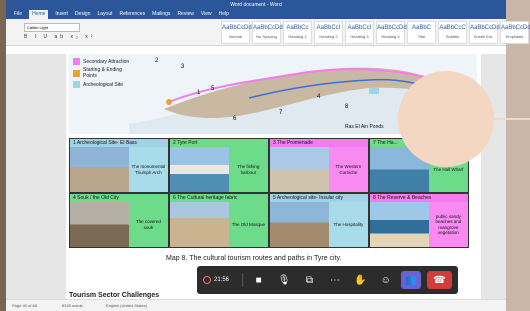  Describe the element at coordinates (236, 32) in the screenshot. I see `style-normal: AaBbCcDd Normal` at that location.